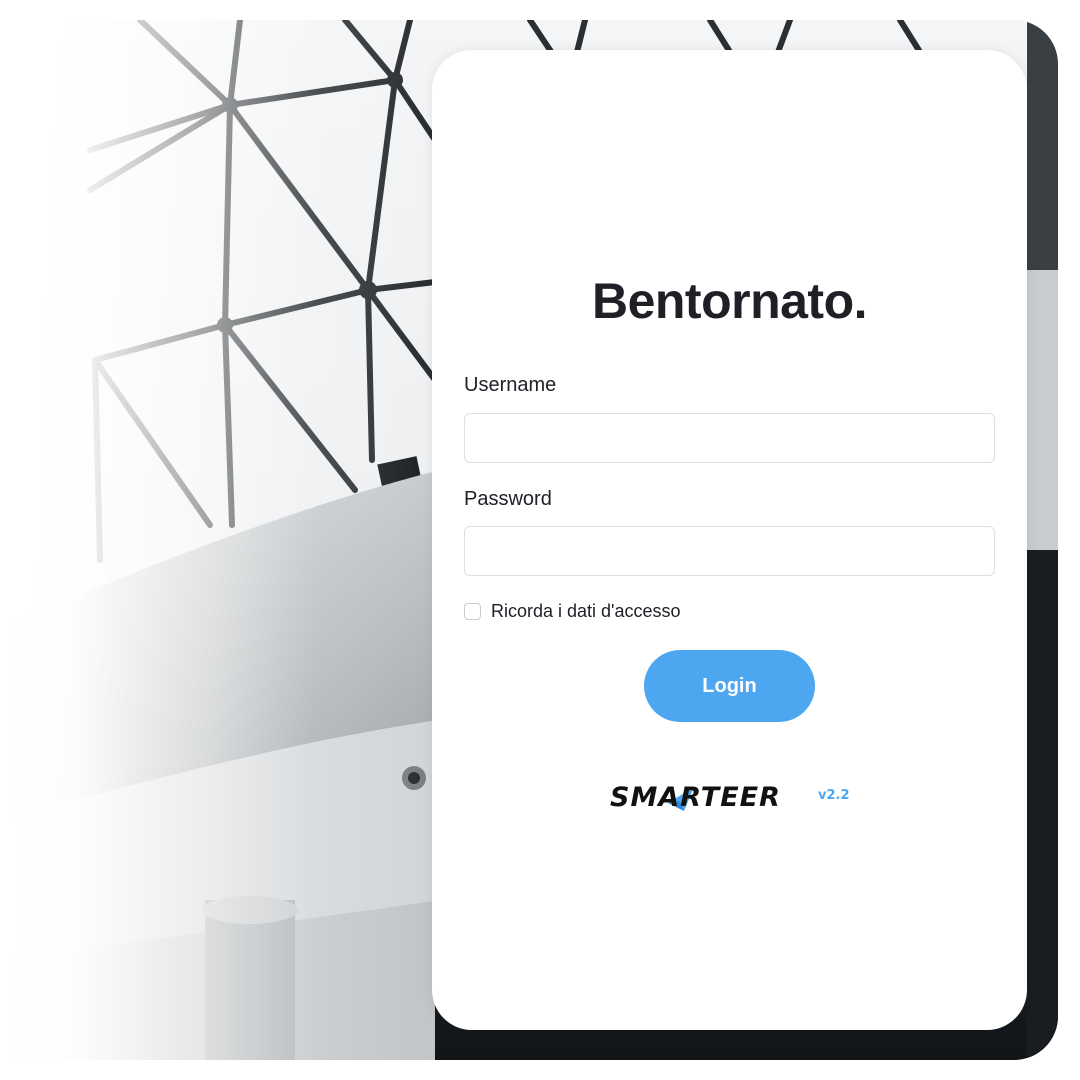 This screenshot has height=1080, width=1080. What do you see at coordinates (834, 795) in the screenshot?
I see `version-badge: v2.2` at bounding box center [834, 795].